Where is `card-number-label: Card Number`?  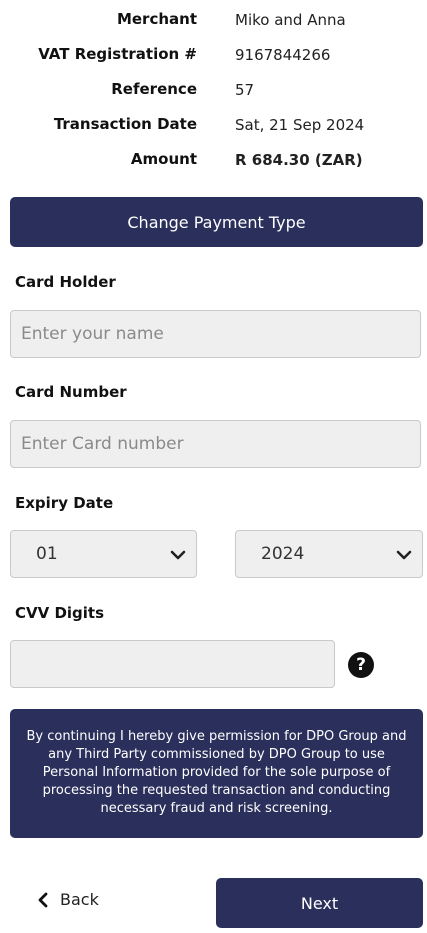
card-number-label: Card Number is located at coordinates (71, 392).